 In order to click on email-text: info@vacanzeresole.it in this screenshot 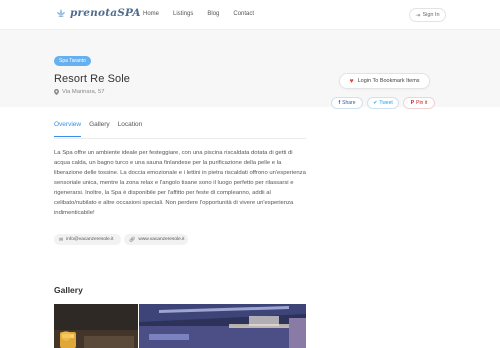, I will do `click(90, 239)`.